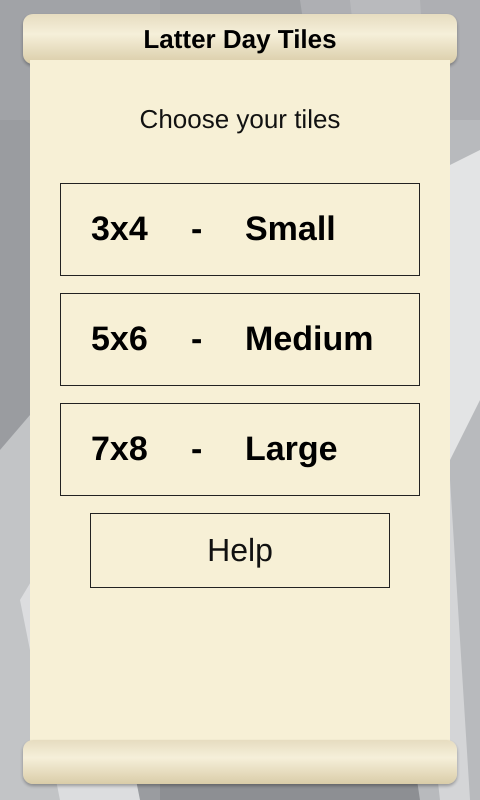  What do you see at coordinates (240, 119) in the screenshot?
I see `prompt-text: Choose your tiles` at bounding box center [240, 119].